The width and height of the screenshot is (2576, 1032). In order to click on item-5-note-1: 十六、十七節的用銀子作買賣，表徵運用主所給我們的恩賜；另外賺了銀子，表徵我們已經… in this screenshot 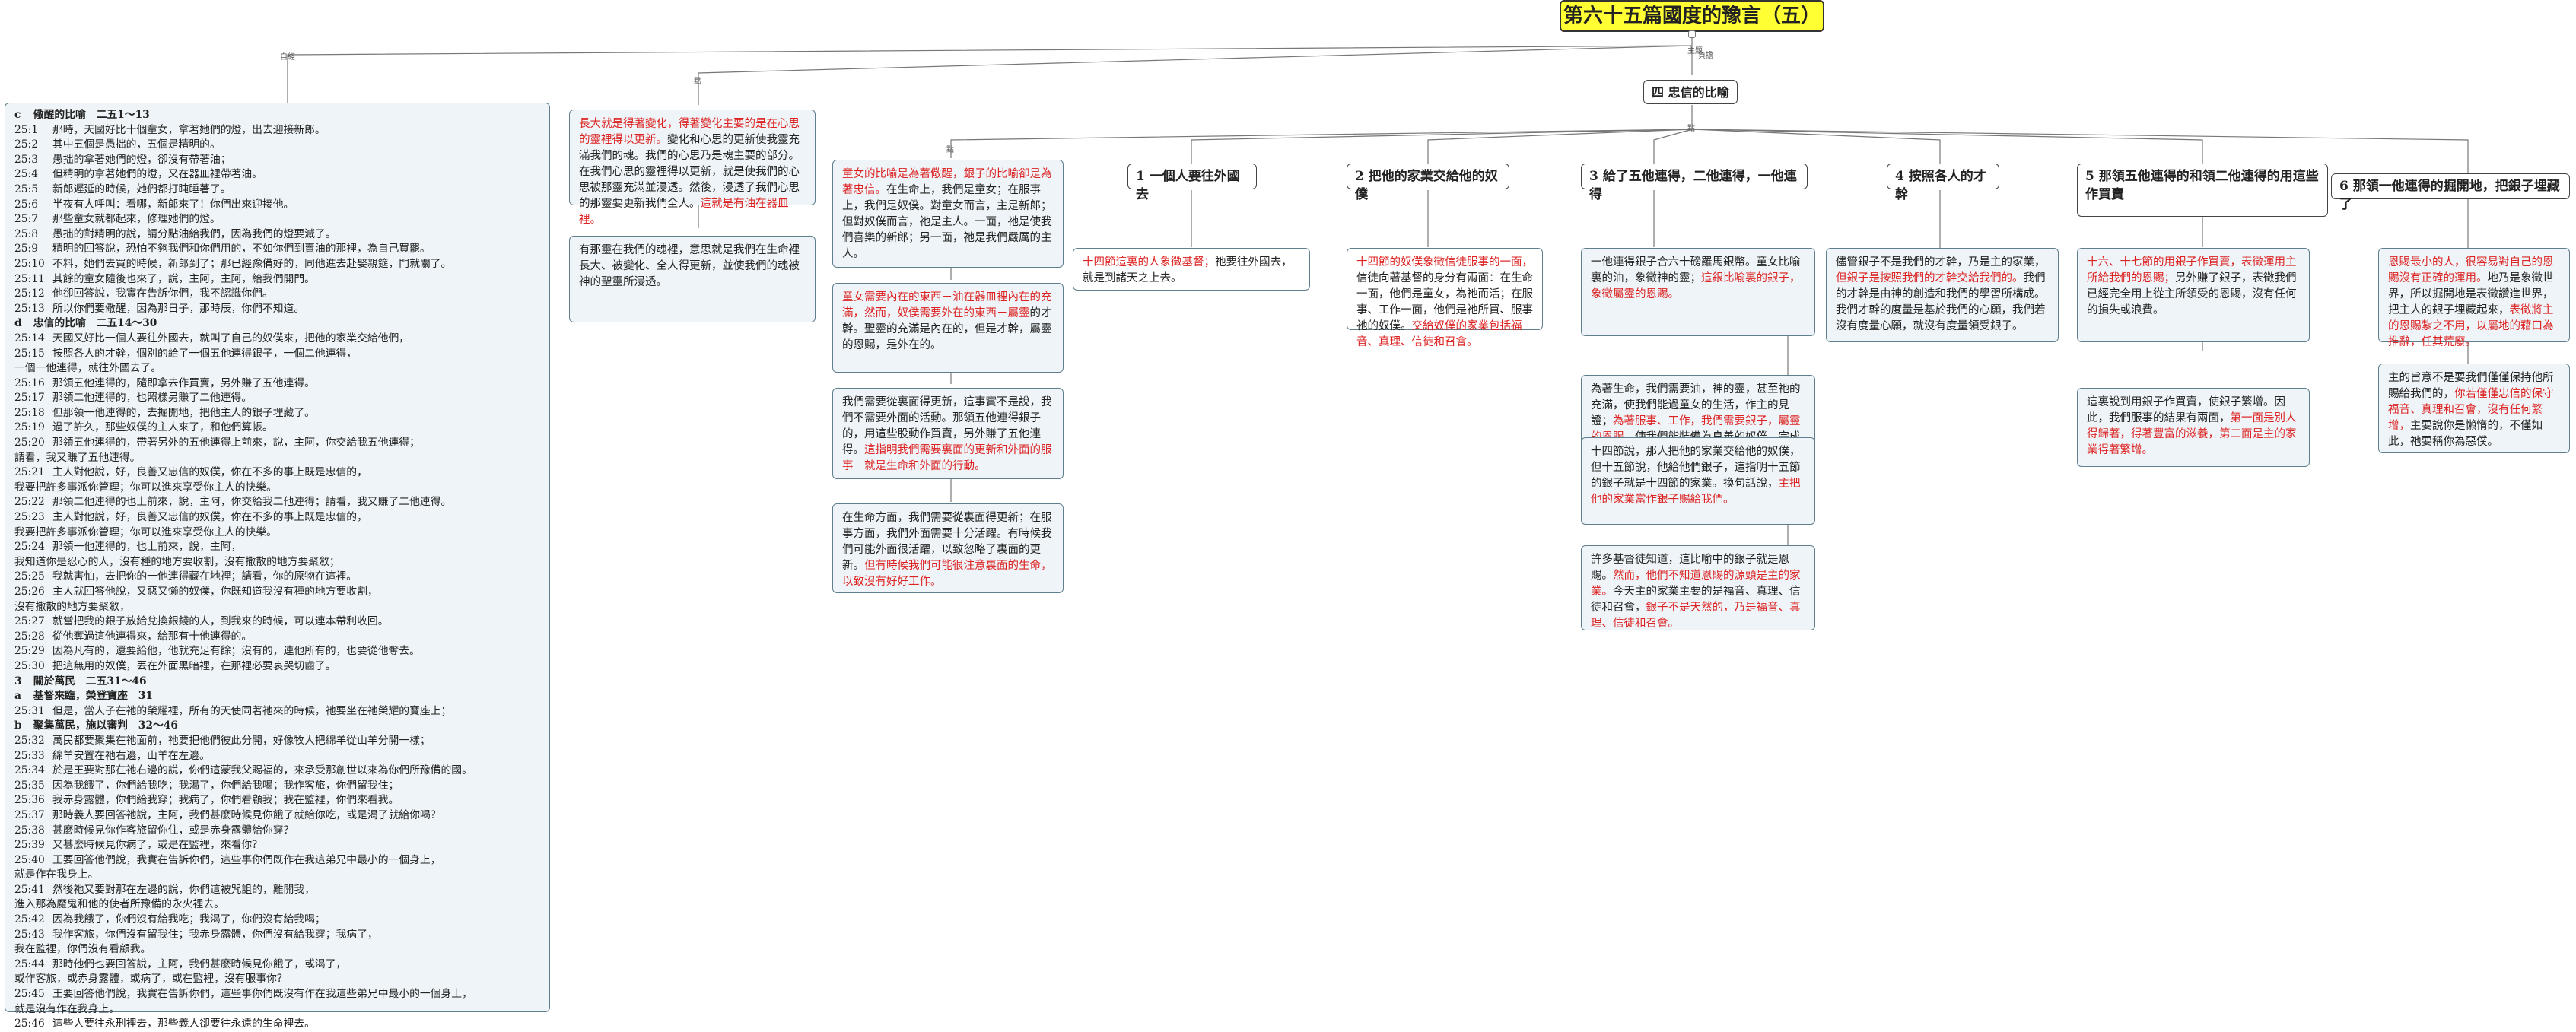, I will do `click(2193, 295)`.